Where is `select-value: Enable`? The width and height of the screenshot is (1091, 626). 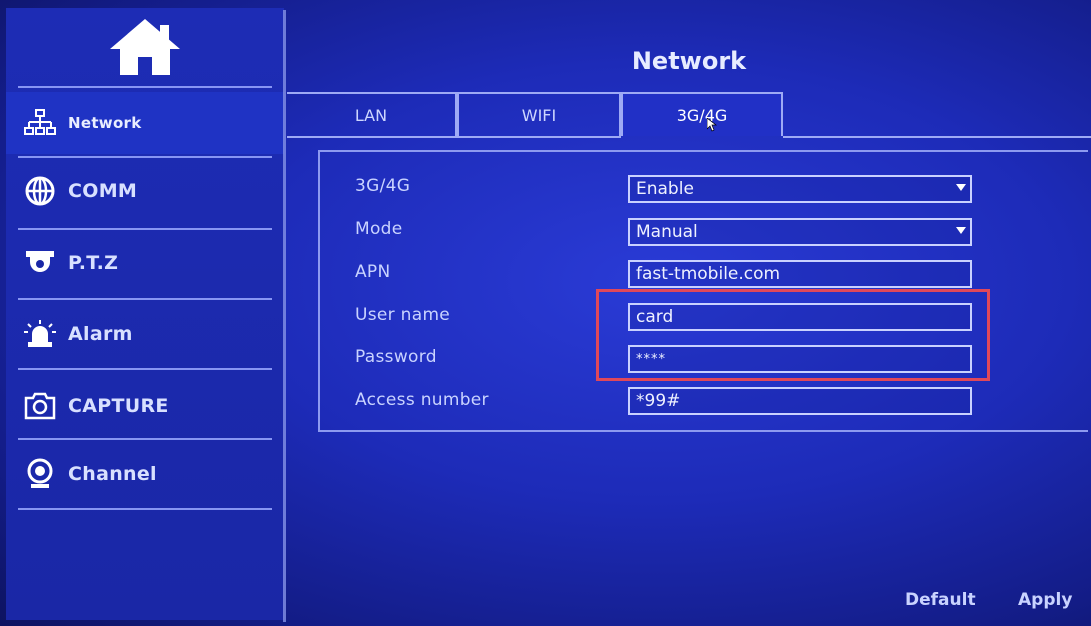
select-value: Enable is located at coordinates (665, 189).